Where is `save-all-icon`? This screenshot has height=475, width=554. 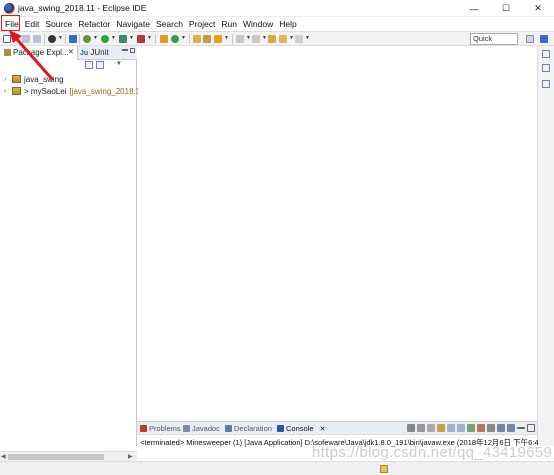
save-all-icon is located at coordinates (37, 39).